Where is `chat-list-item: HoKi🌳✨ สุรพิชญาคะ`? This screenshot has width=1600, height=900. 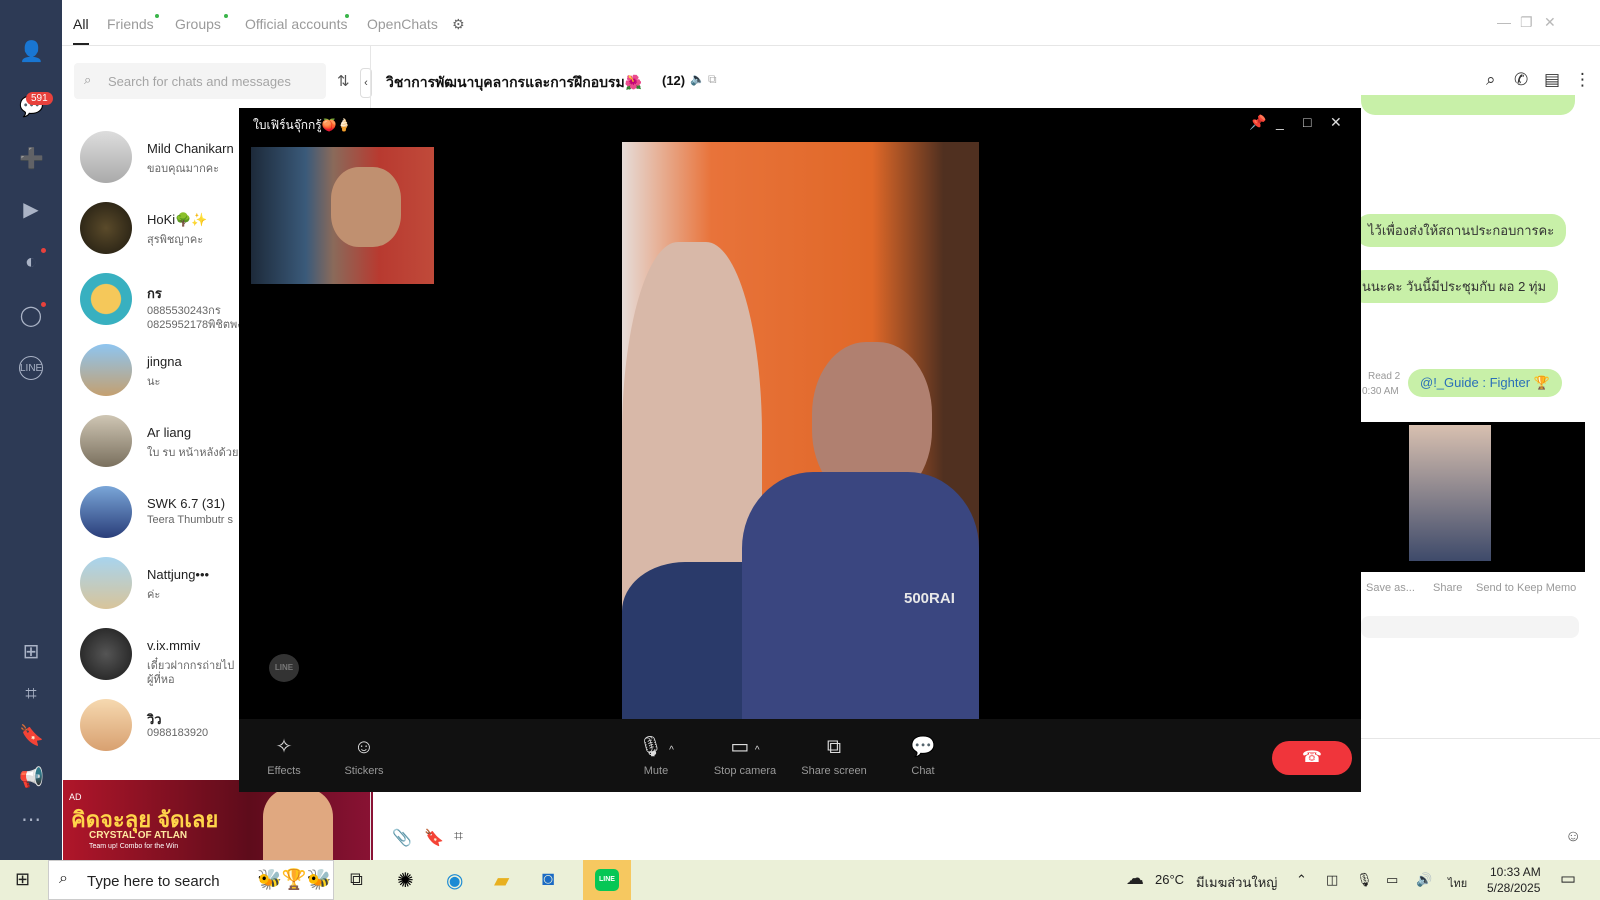
chat-list-item: HoKi🌳✨ สุรพิชญาคะ is located at coordinates (152, 237).